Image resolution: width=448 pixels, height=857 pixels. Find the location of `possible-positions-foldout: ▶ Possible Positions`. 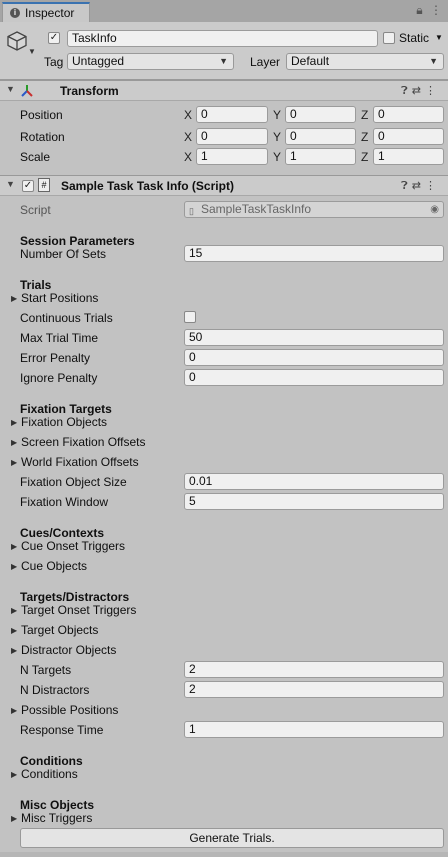

possible-positions-foldout: ▶ Possible Positions is located at coordinates (64, 710).